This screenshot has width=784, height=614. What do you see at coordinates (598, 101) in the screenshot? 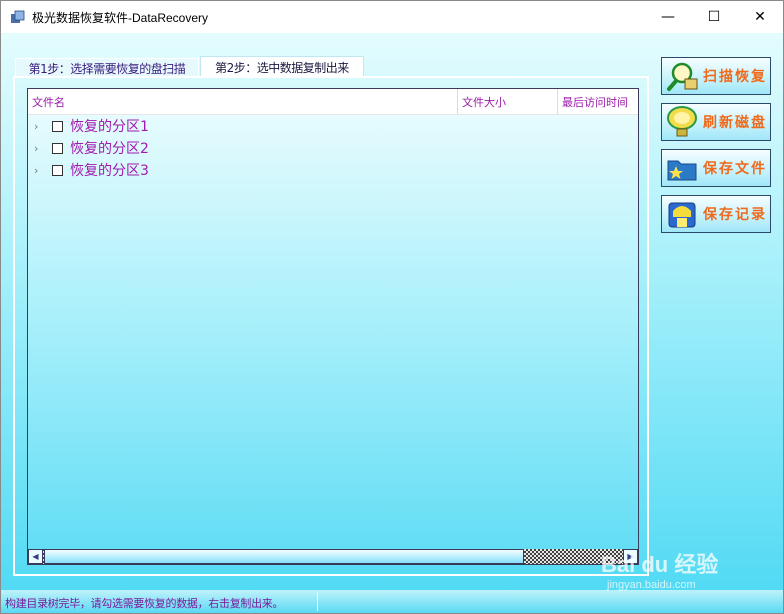
I see `column-header-last-access: 最后访问时间` at bounding box center [598, 101].